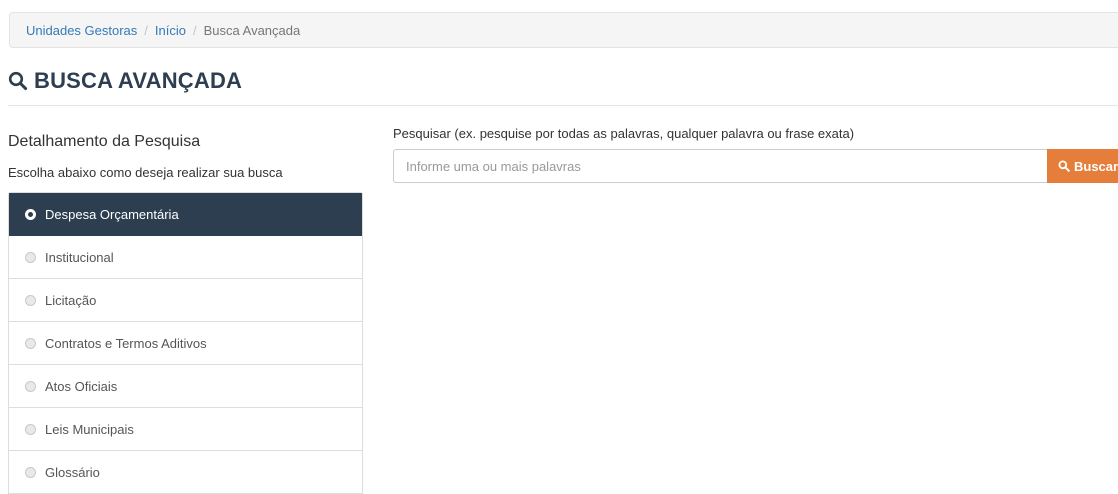 This screenshot has height=494, width=1118. What do you see at coordinates (720, 166) in the screenshot?
I see `search-input` at bounding box center [720, 166].